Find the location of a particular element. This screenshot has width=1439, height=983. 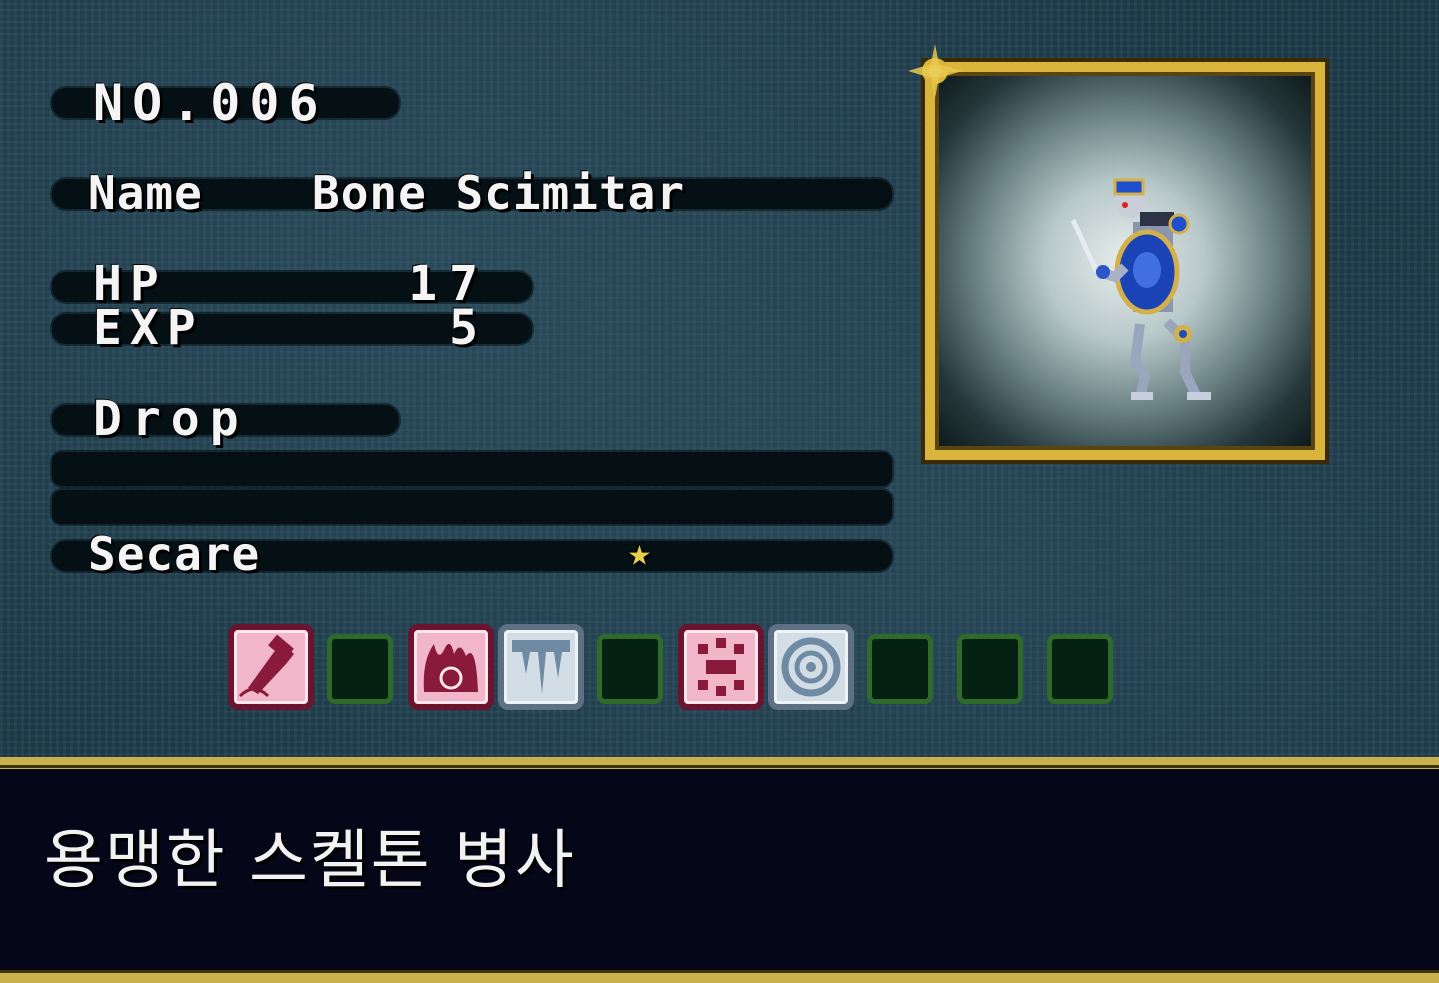

ice-resistance-icon is located at coordinates (541, 667).